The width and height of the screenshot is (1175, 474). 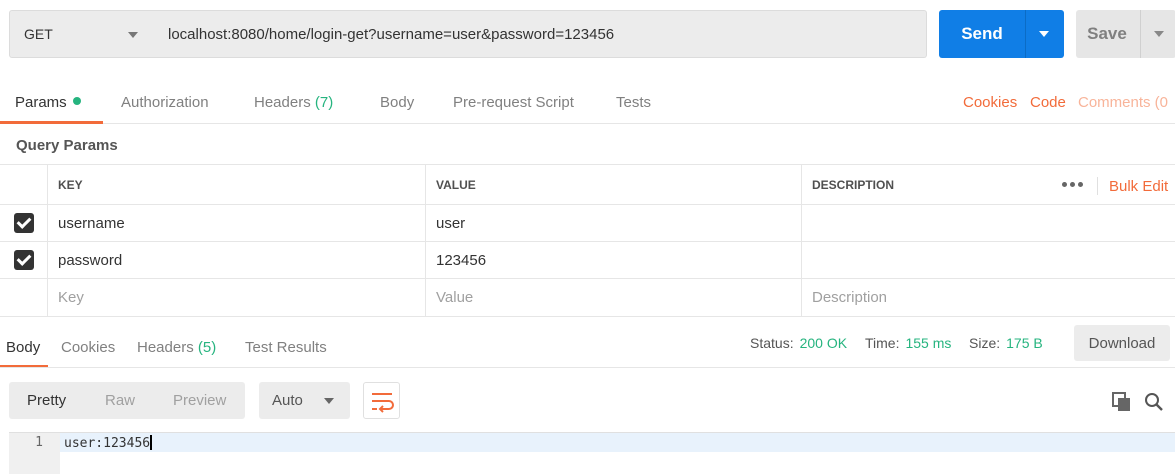 I want to click on new-key-input: Key, so click(x=236, y=297).